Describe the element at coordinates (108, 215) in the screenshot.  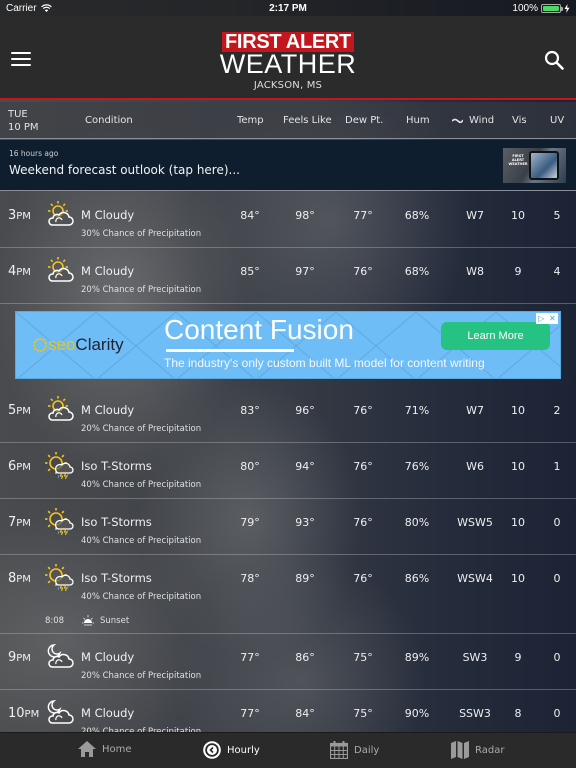
I see `condition-label: M Cloudy` at that location.